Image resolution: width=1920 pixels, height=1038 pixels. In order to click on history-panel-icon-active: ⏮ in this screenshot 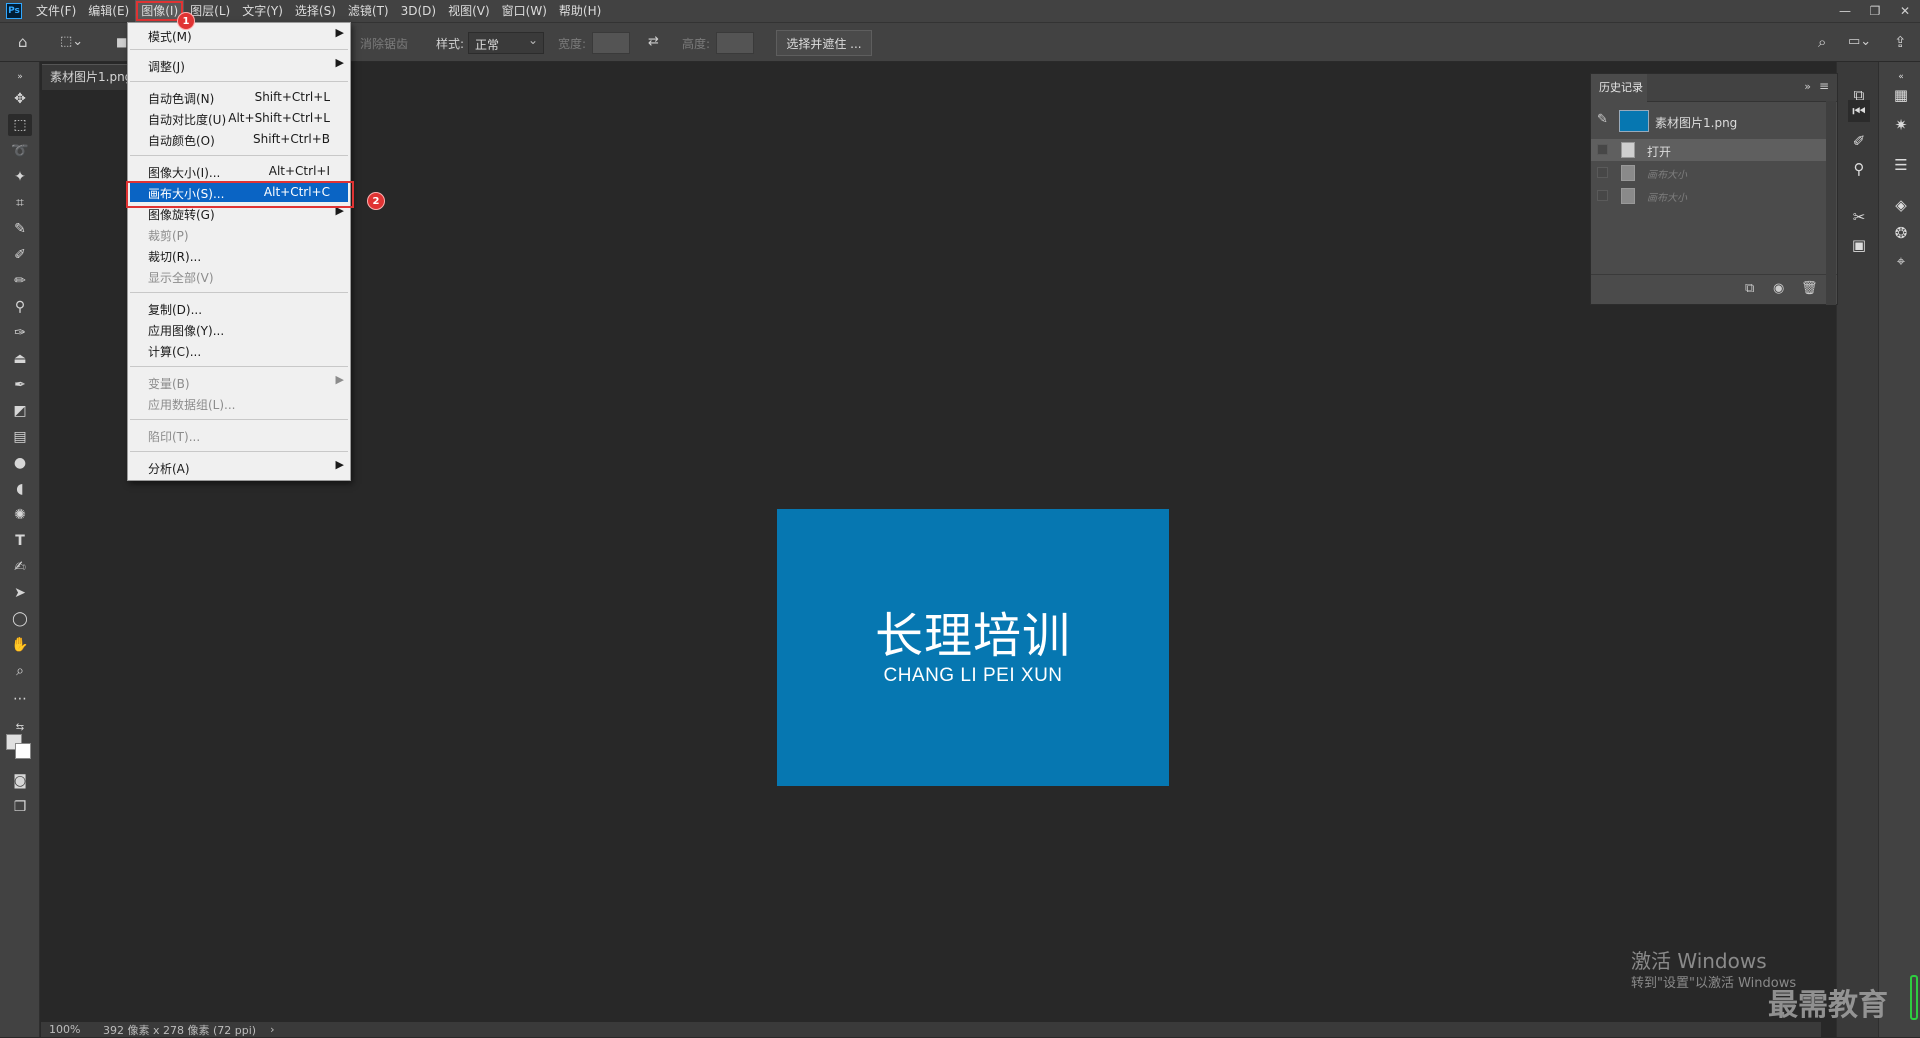, I will do `click(1859, 111)`.